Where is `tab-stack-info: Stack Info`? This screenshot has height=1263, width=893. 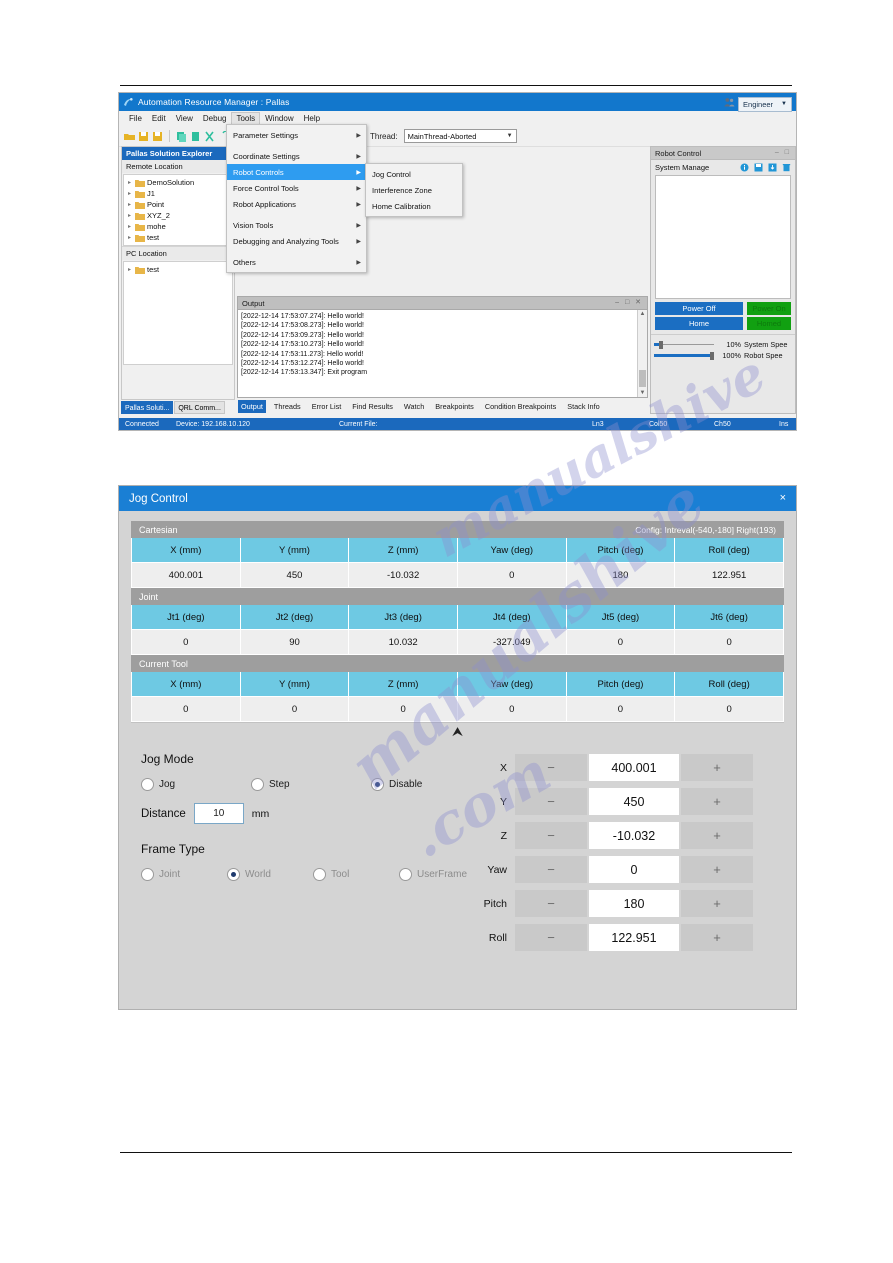 tab-stack-info: Stack Info is located at coordinates (583, 406).